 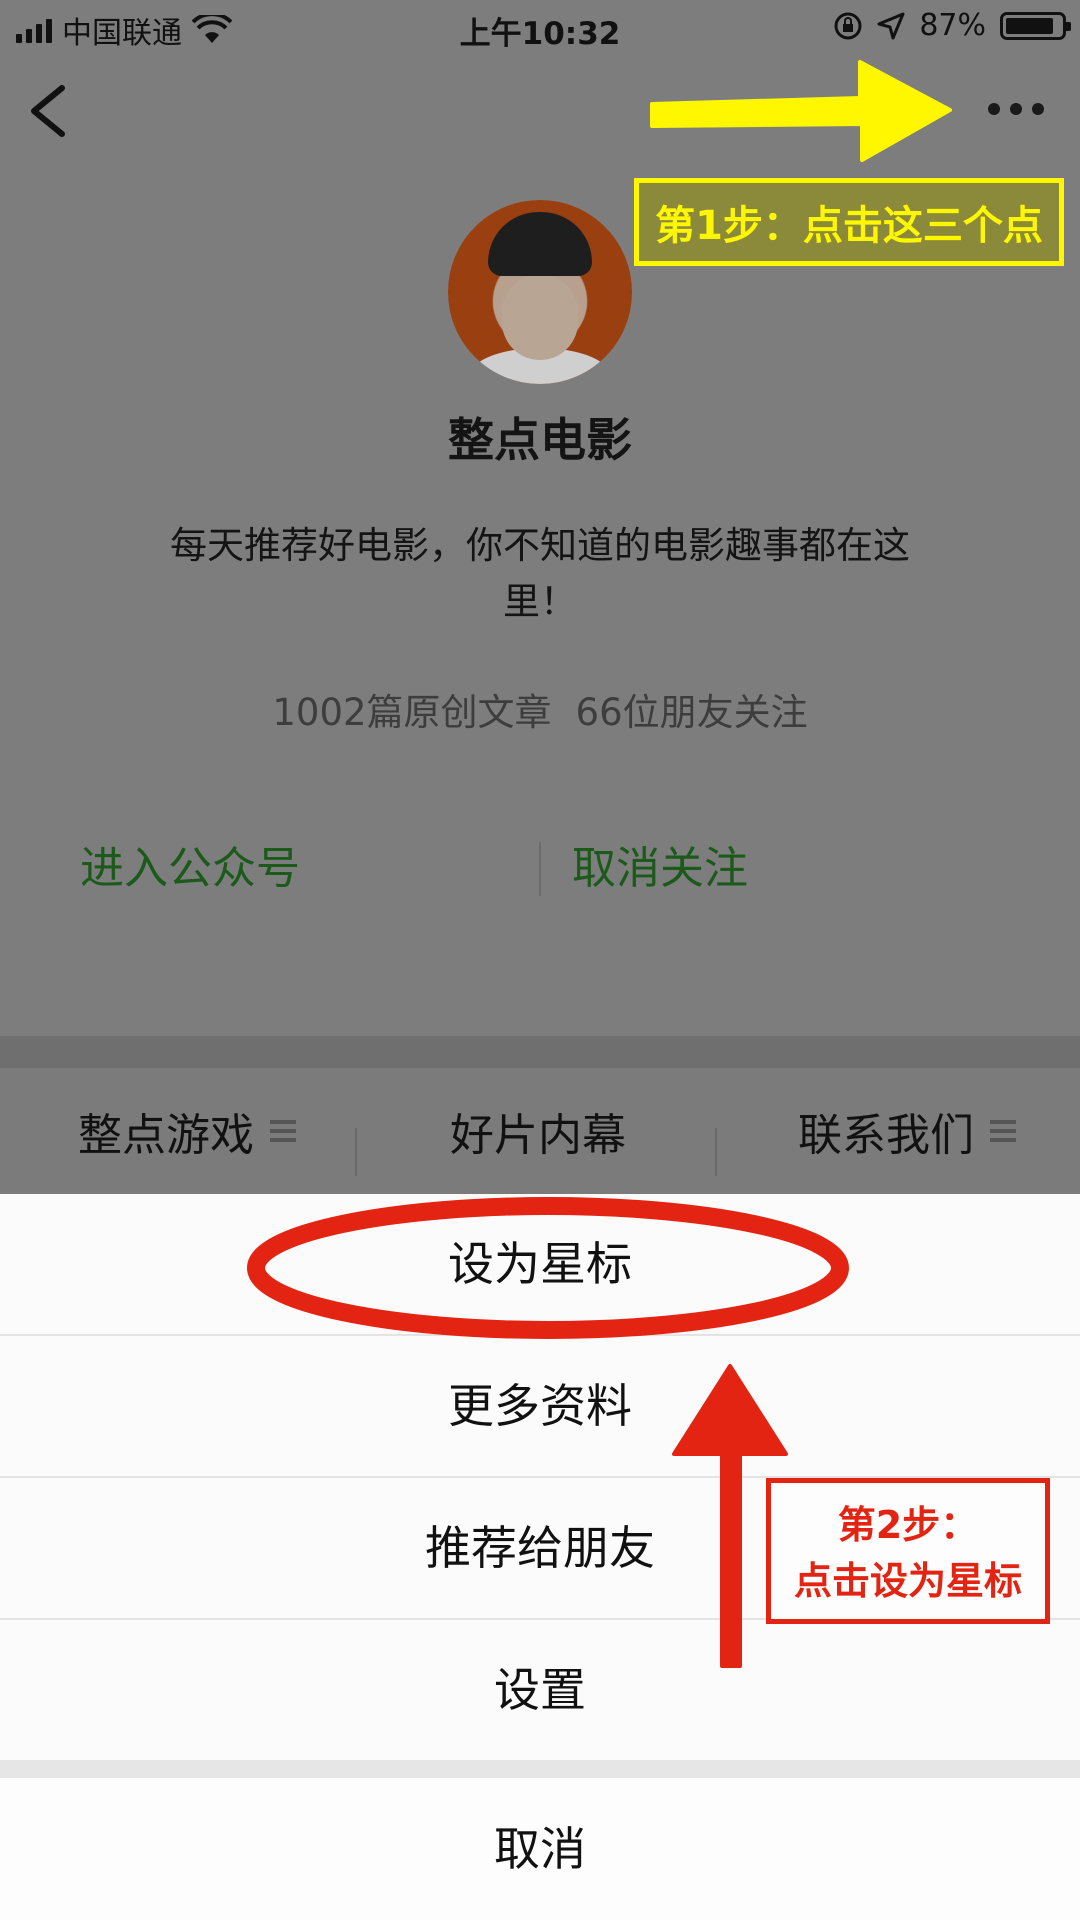 I want to click on step2-label: 第2步： 点击设为星标, so click(x=908, y=1553).